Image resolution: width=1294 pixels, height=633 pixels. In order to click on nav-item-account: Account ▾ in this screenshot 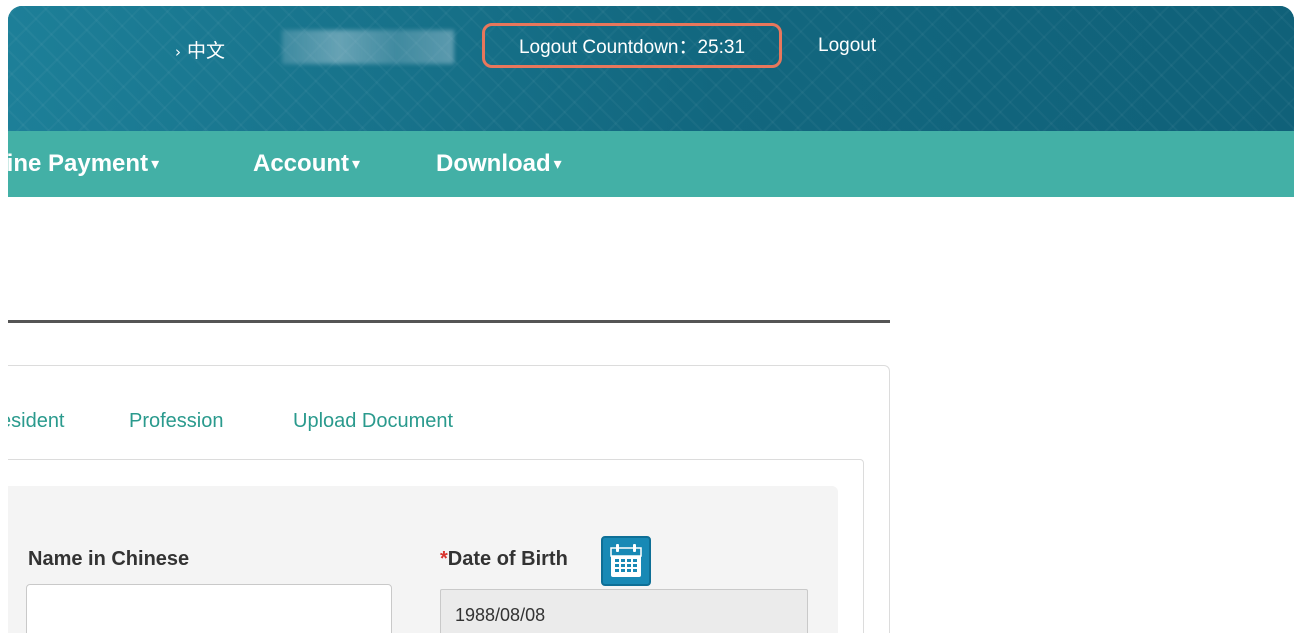, I will do `click(306, 164)`.